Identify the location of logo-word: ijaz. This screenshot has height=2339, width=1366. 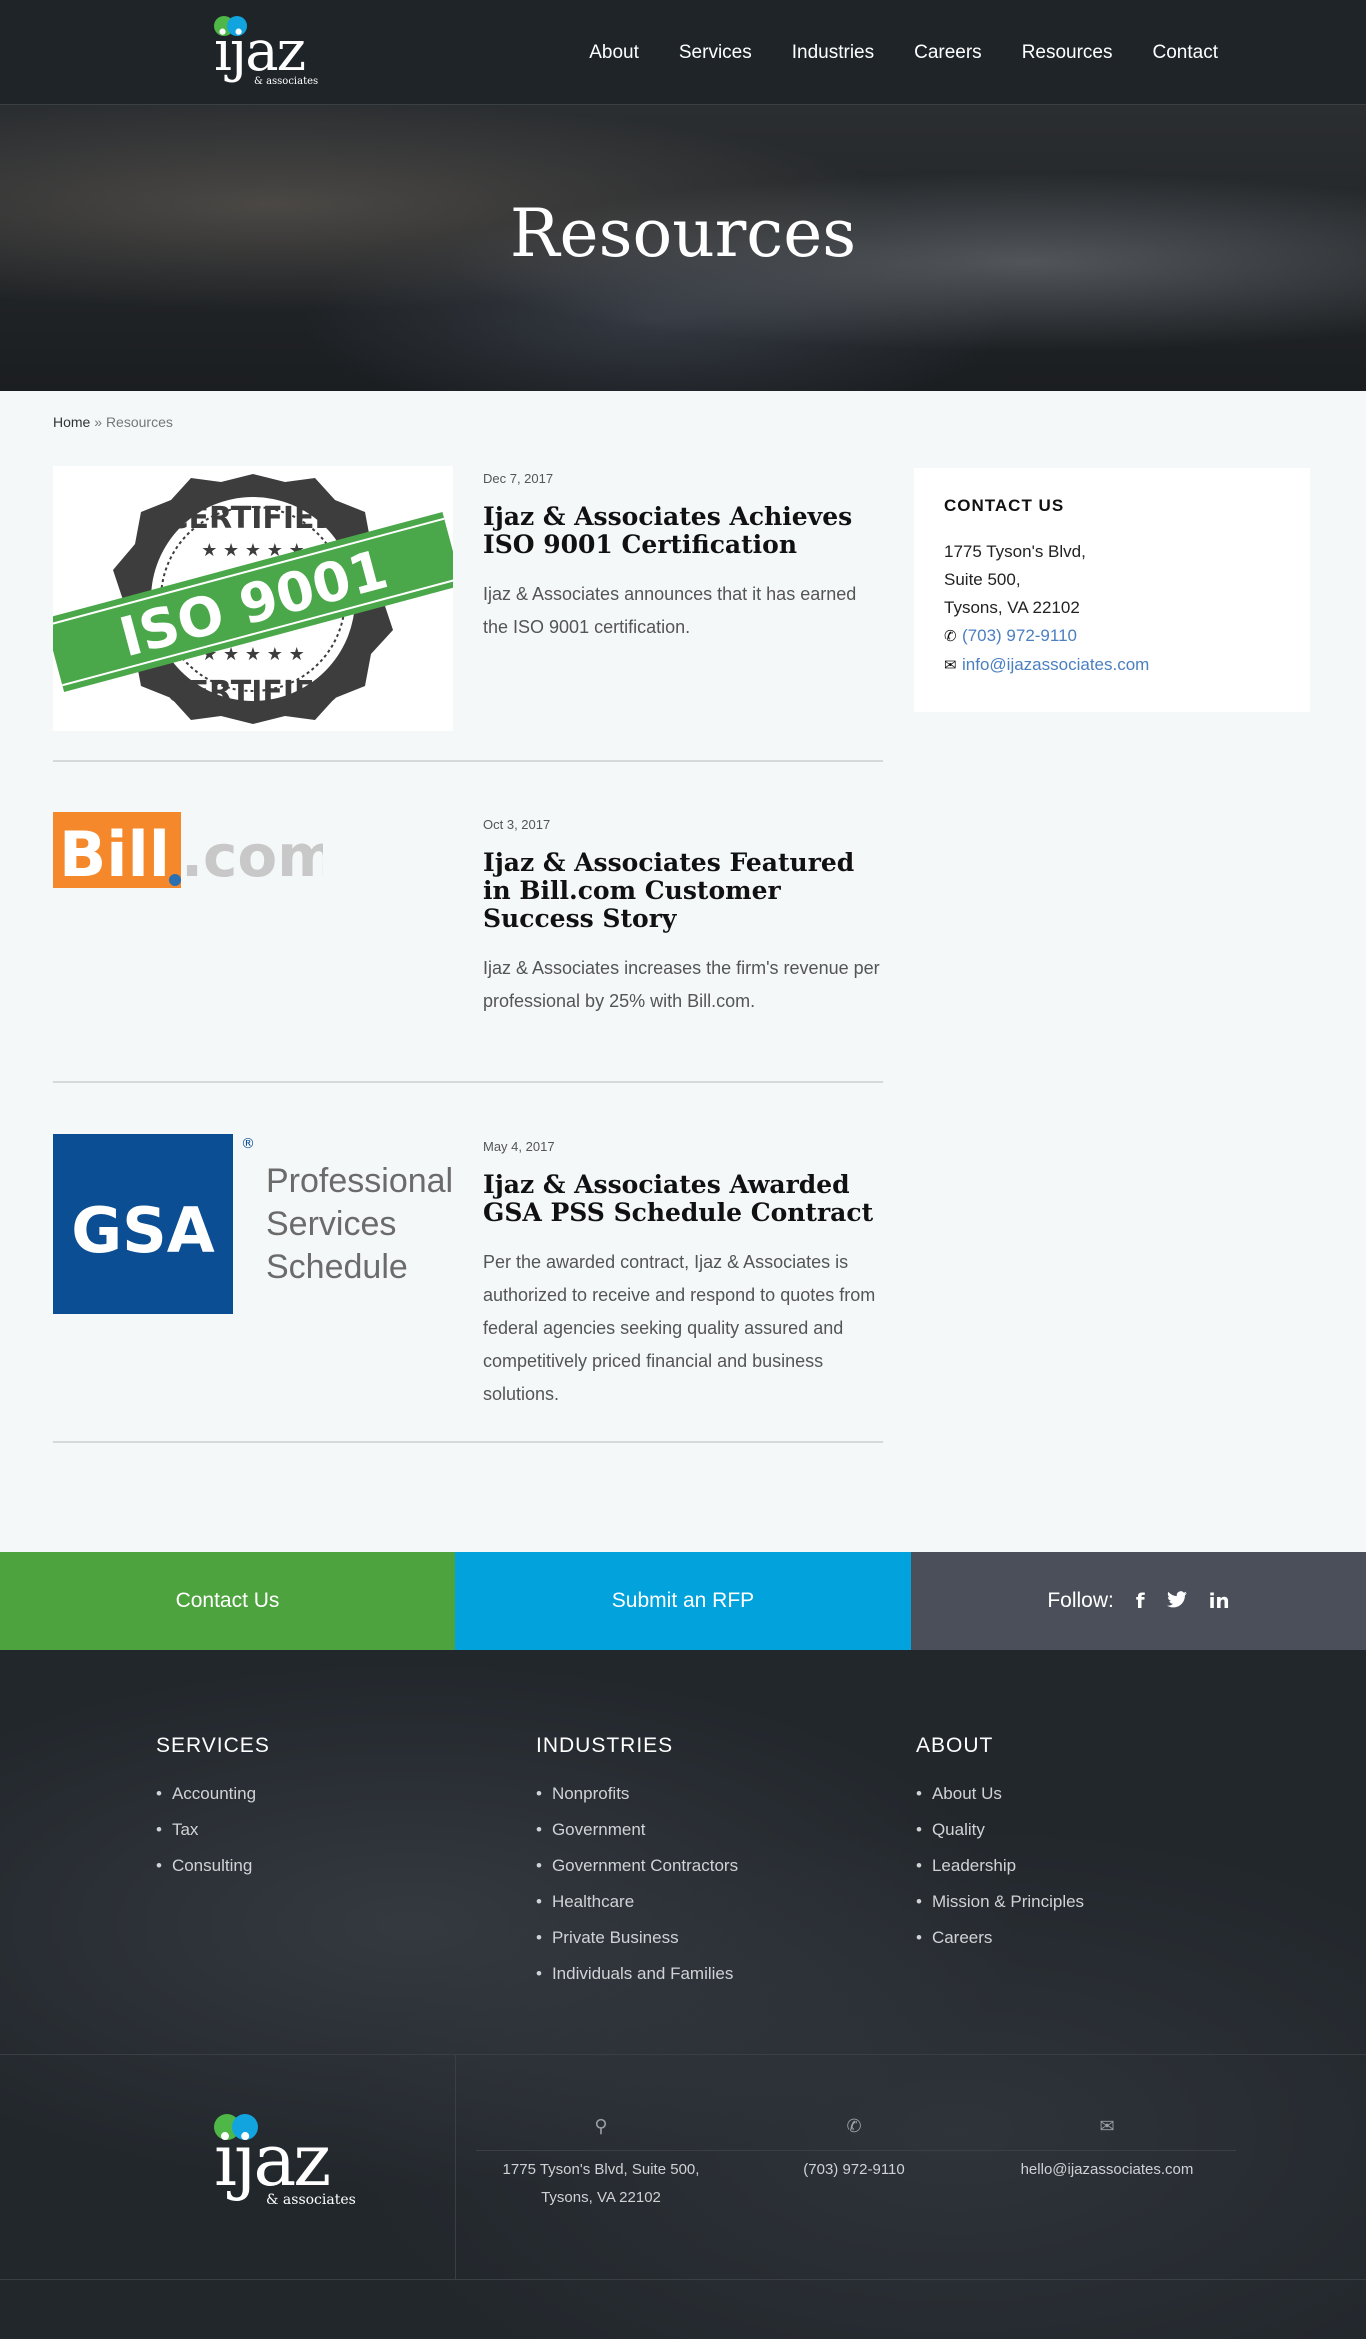
(260, 51).